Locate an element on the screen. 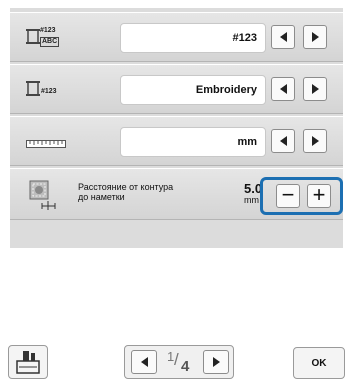  thread-brand-value: Embroidery is located at coordinates (193, 90).